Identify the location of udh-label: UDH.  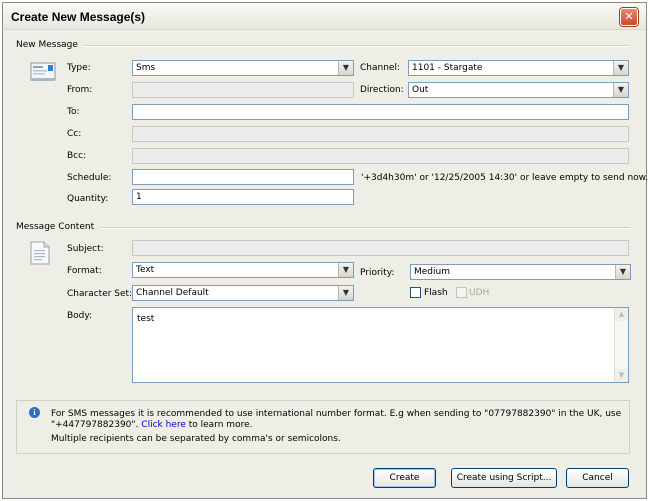
(479, 293).